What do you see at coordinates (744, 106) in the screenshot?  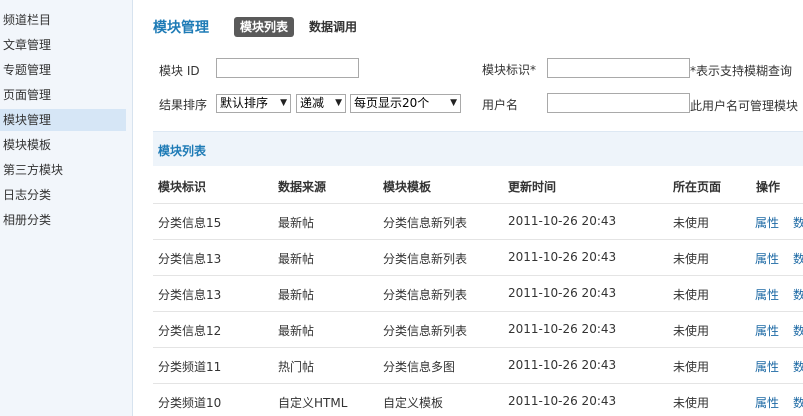 I see `username-hint: 此用户名可管理模块` at bounding box center [744, 106].